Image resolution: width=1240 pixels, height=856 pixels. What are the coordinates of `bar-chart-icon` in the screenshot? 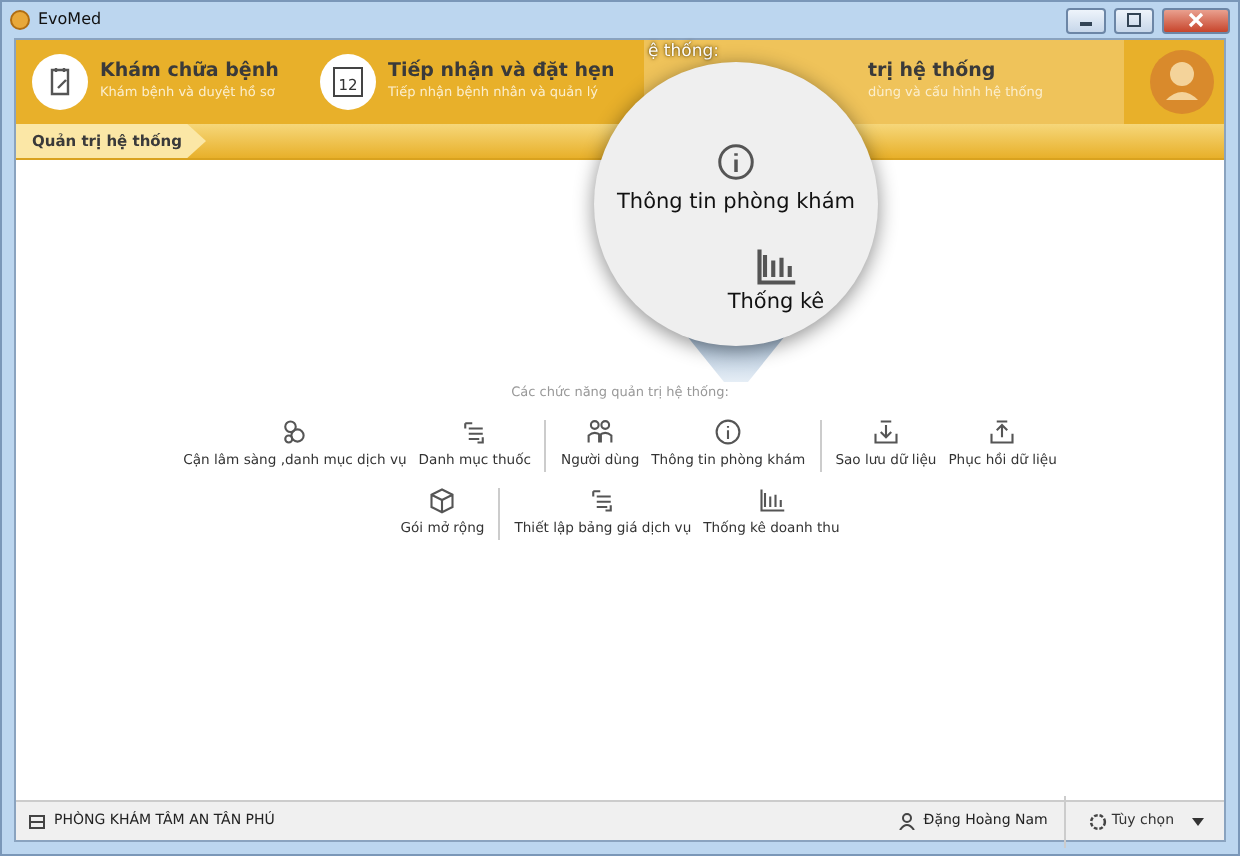 It's located at (771, 499).